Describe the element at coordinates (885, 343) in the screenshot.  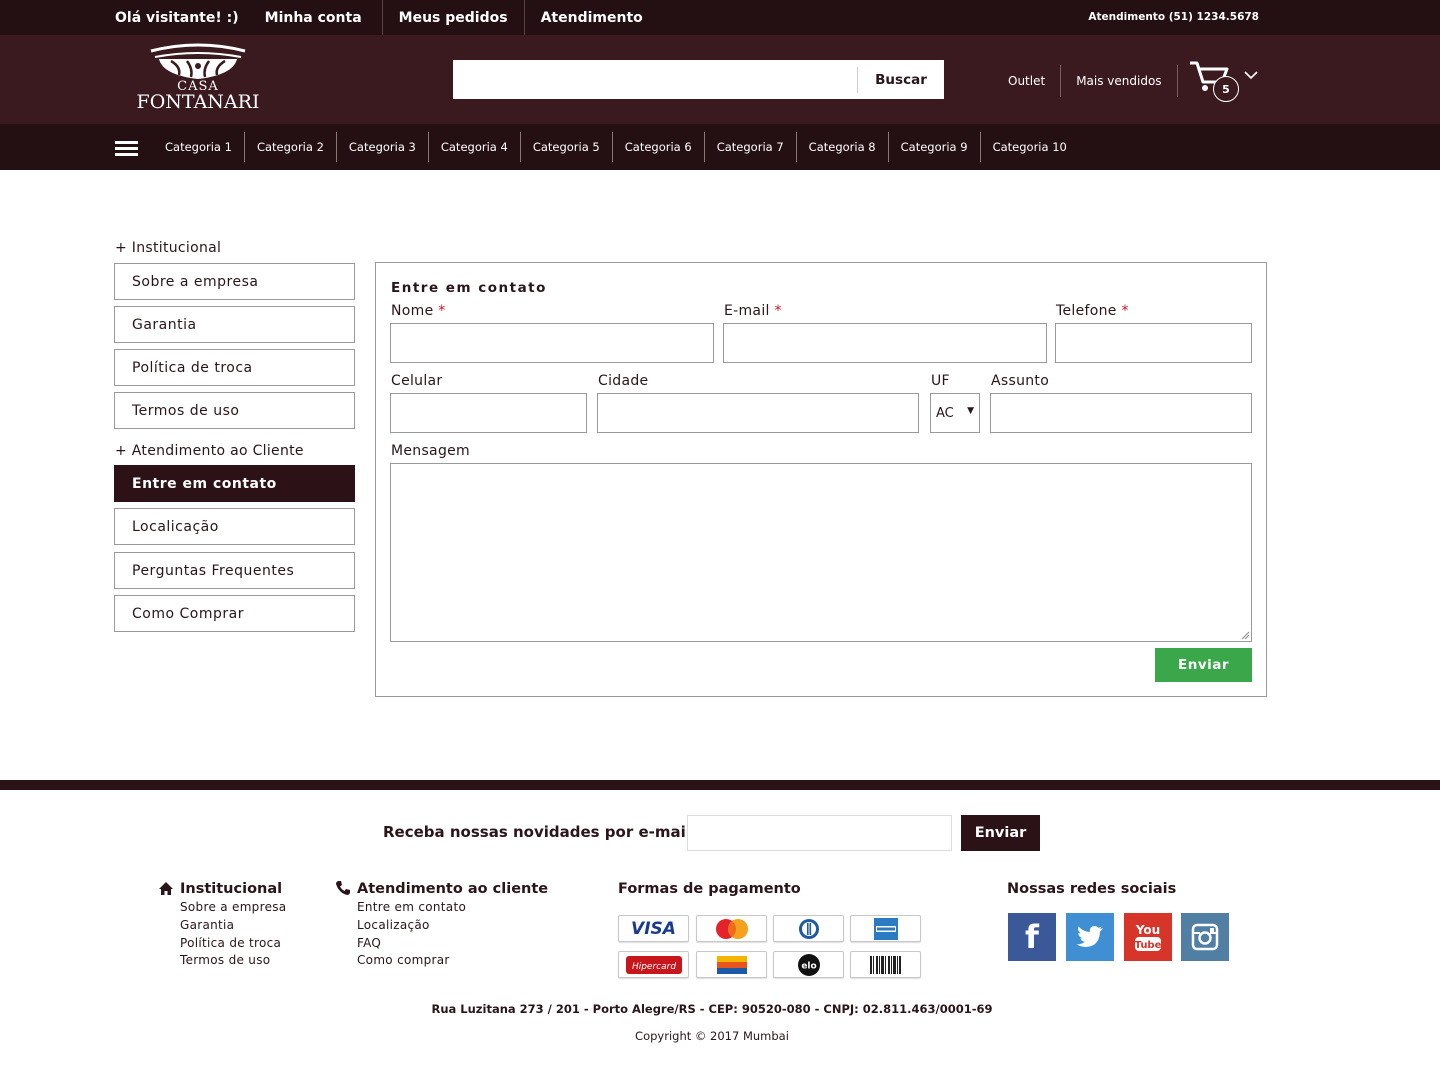
I see `email-field` at that location.